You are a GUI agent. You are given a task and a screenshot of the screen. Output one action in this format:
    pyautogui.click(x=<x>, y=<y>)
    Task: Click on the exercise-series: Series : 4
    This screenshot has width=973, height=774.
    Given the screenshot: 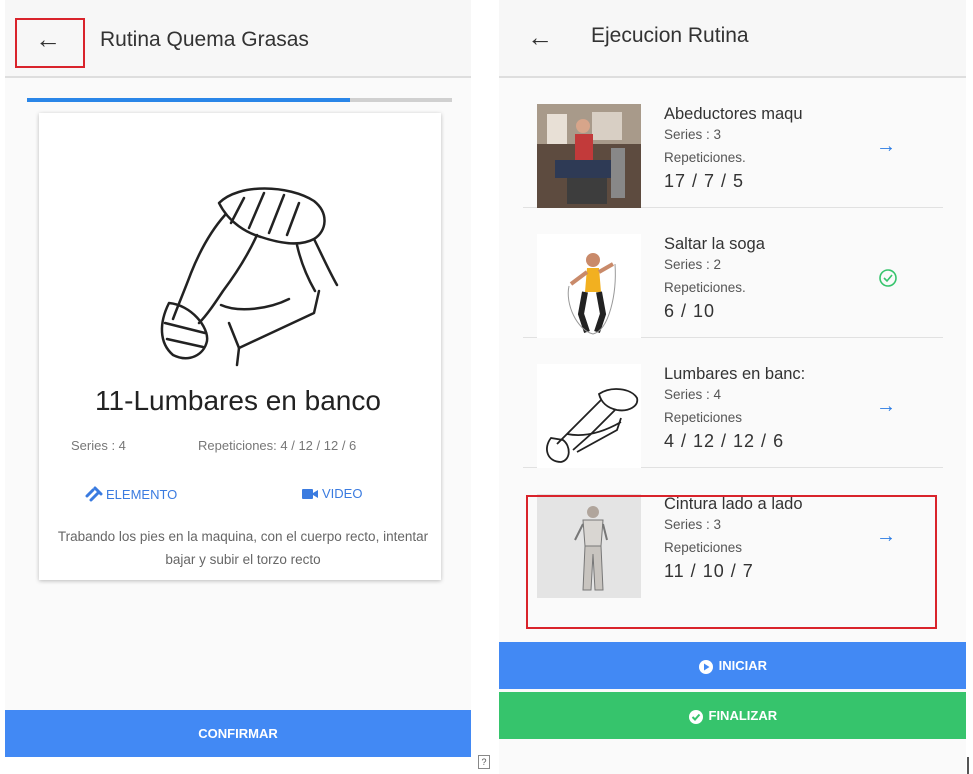 What is the action you would take?
    pyautogui.click(x=693, y=394)
    